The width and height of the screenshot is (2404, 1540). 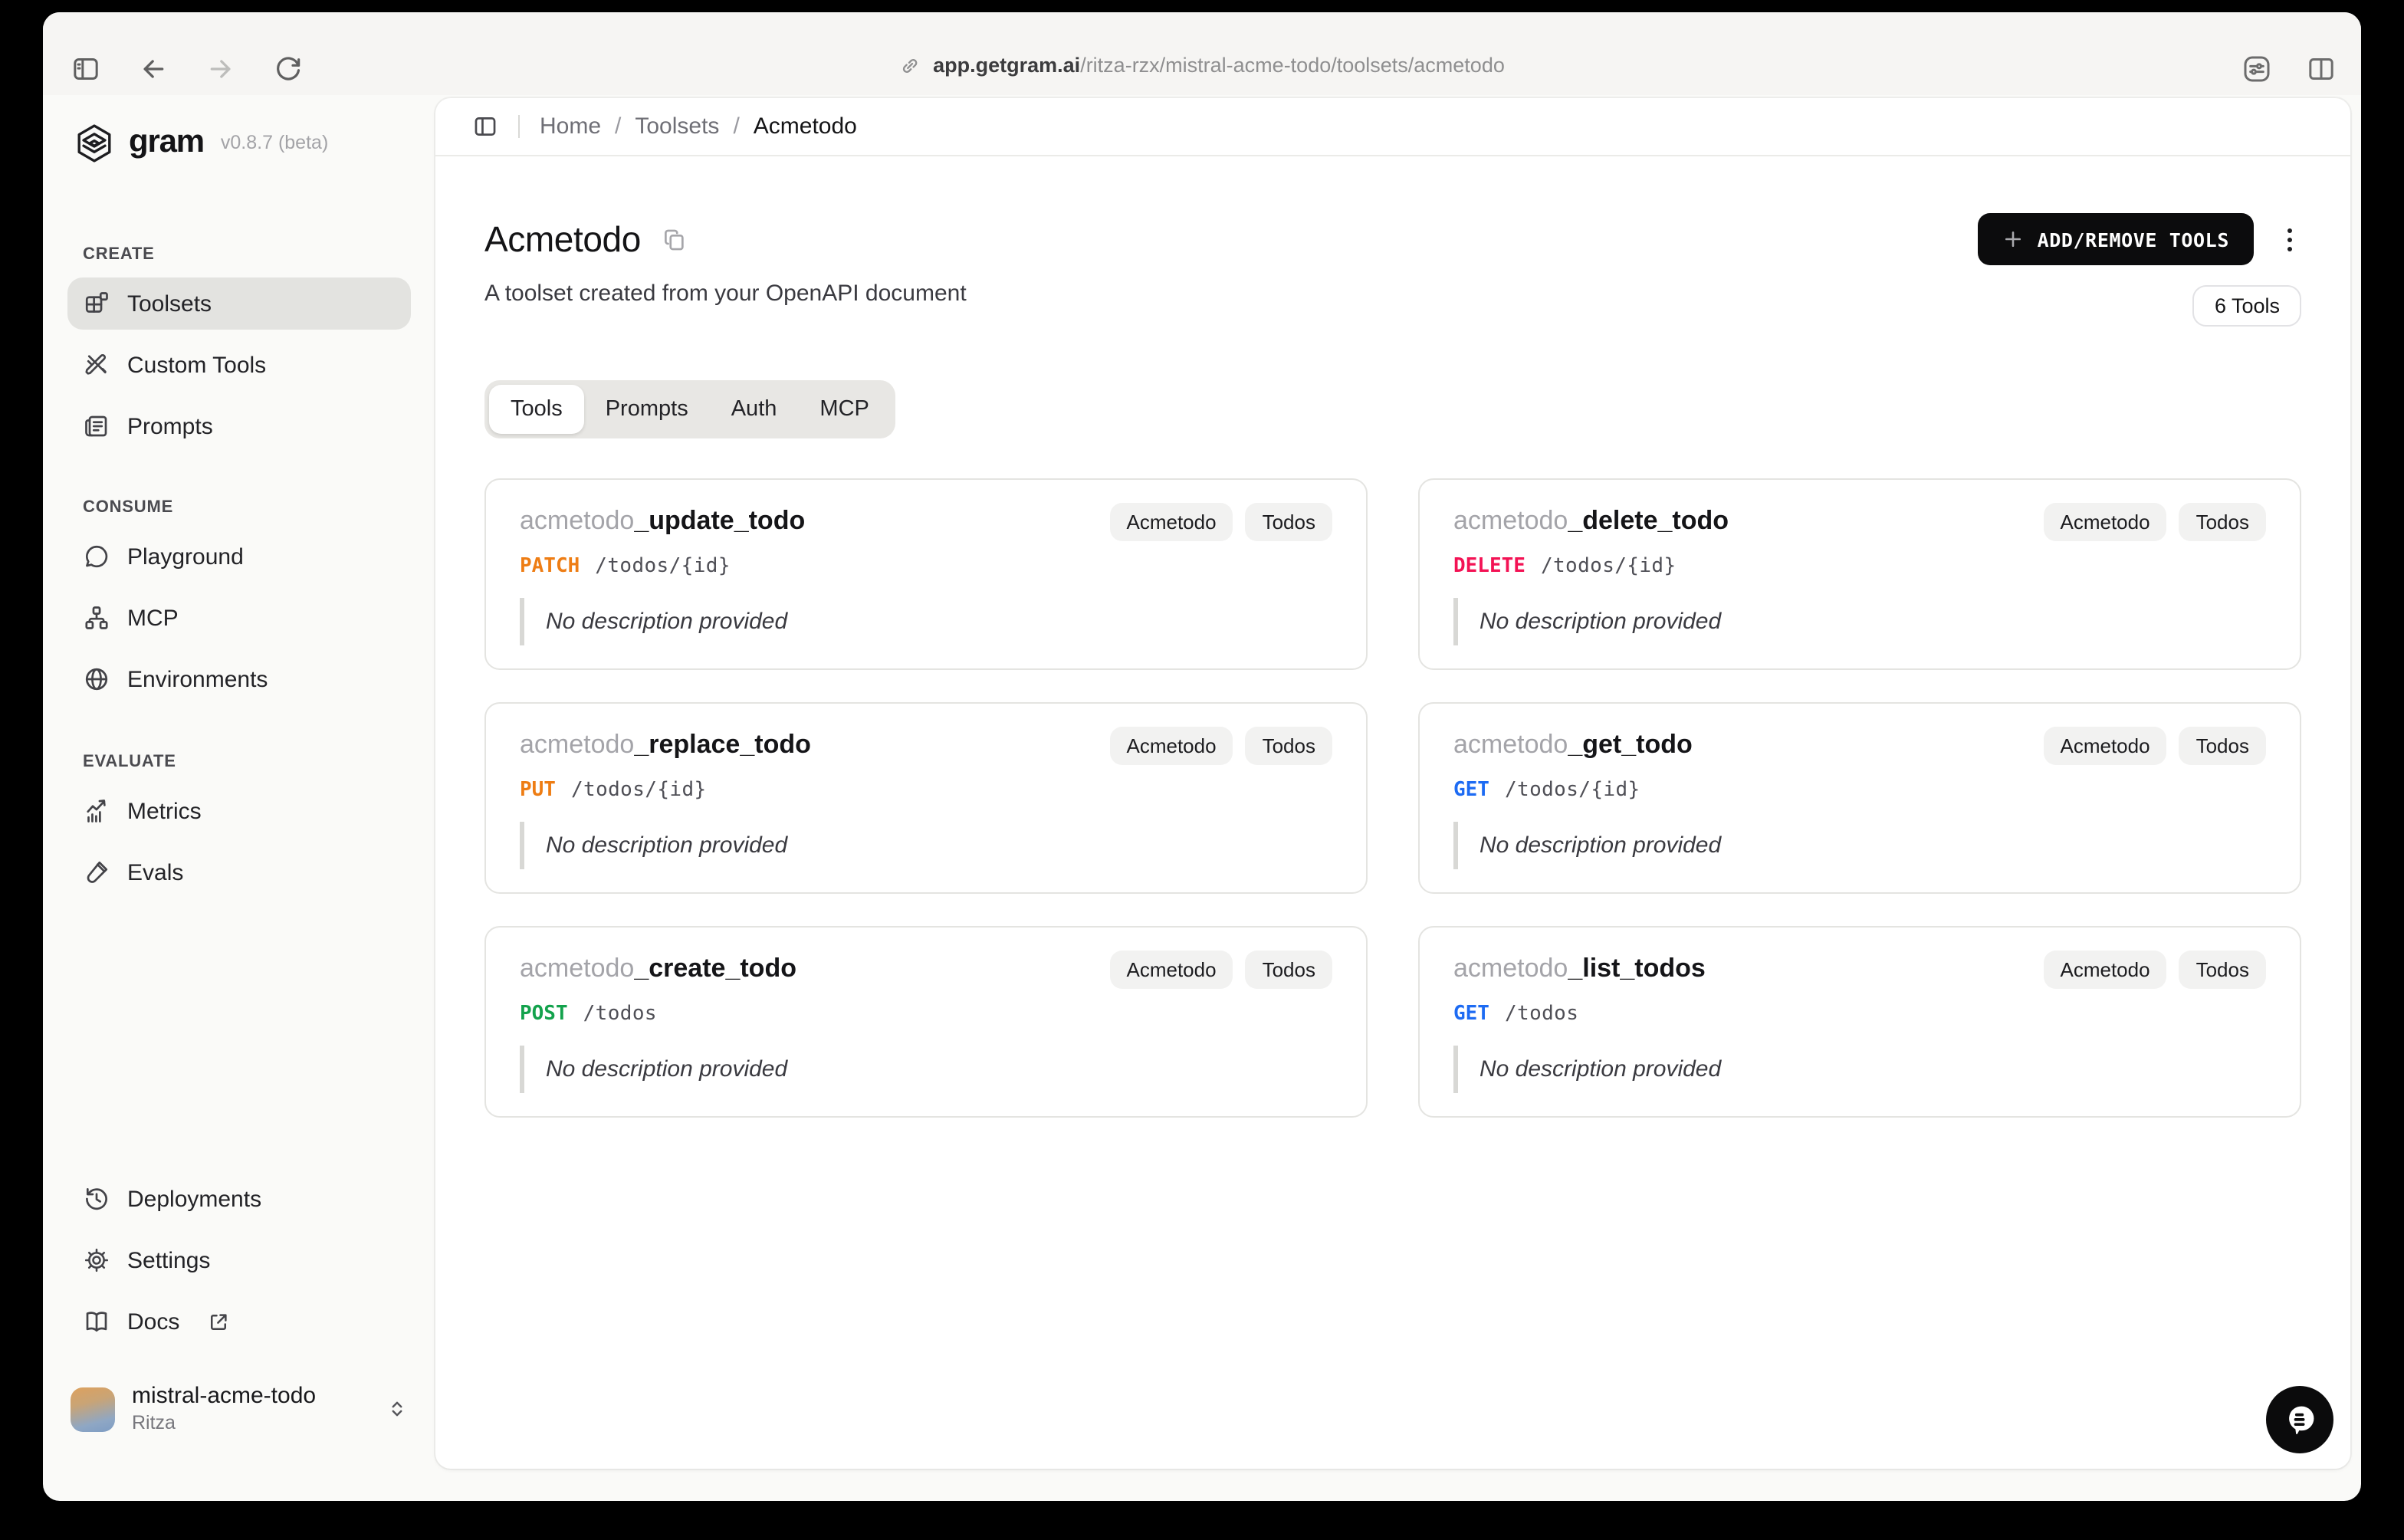 I want to click on sidebar-item-evals: Evals, so click(x=239, y=872).